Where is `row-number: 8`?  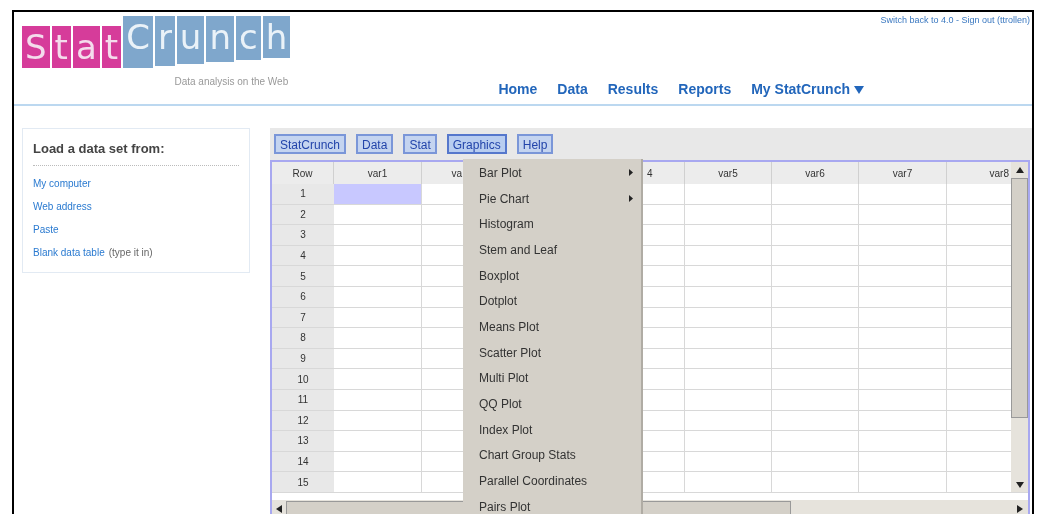
row-number: 8 is located at coordinates (303, 338).